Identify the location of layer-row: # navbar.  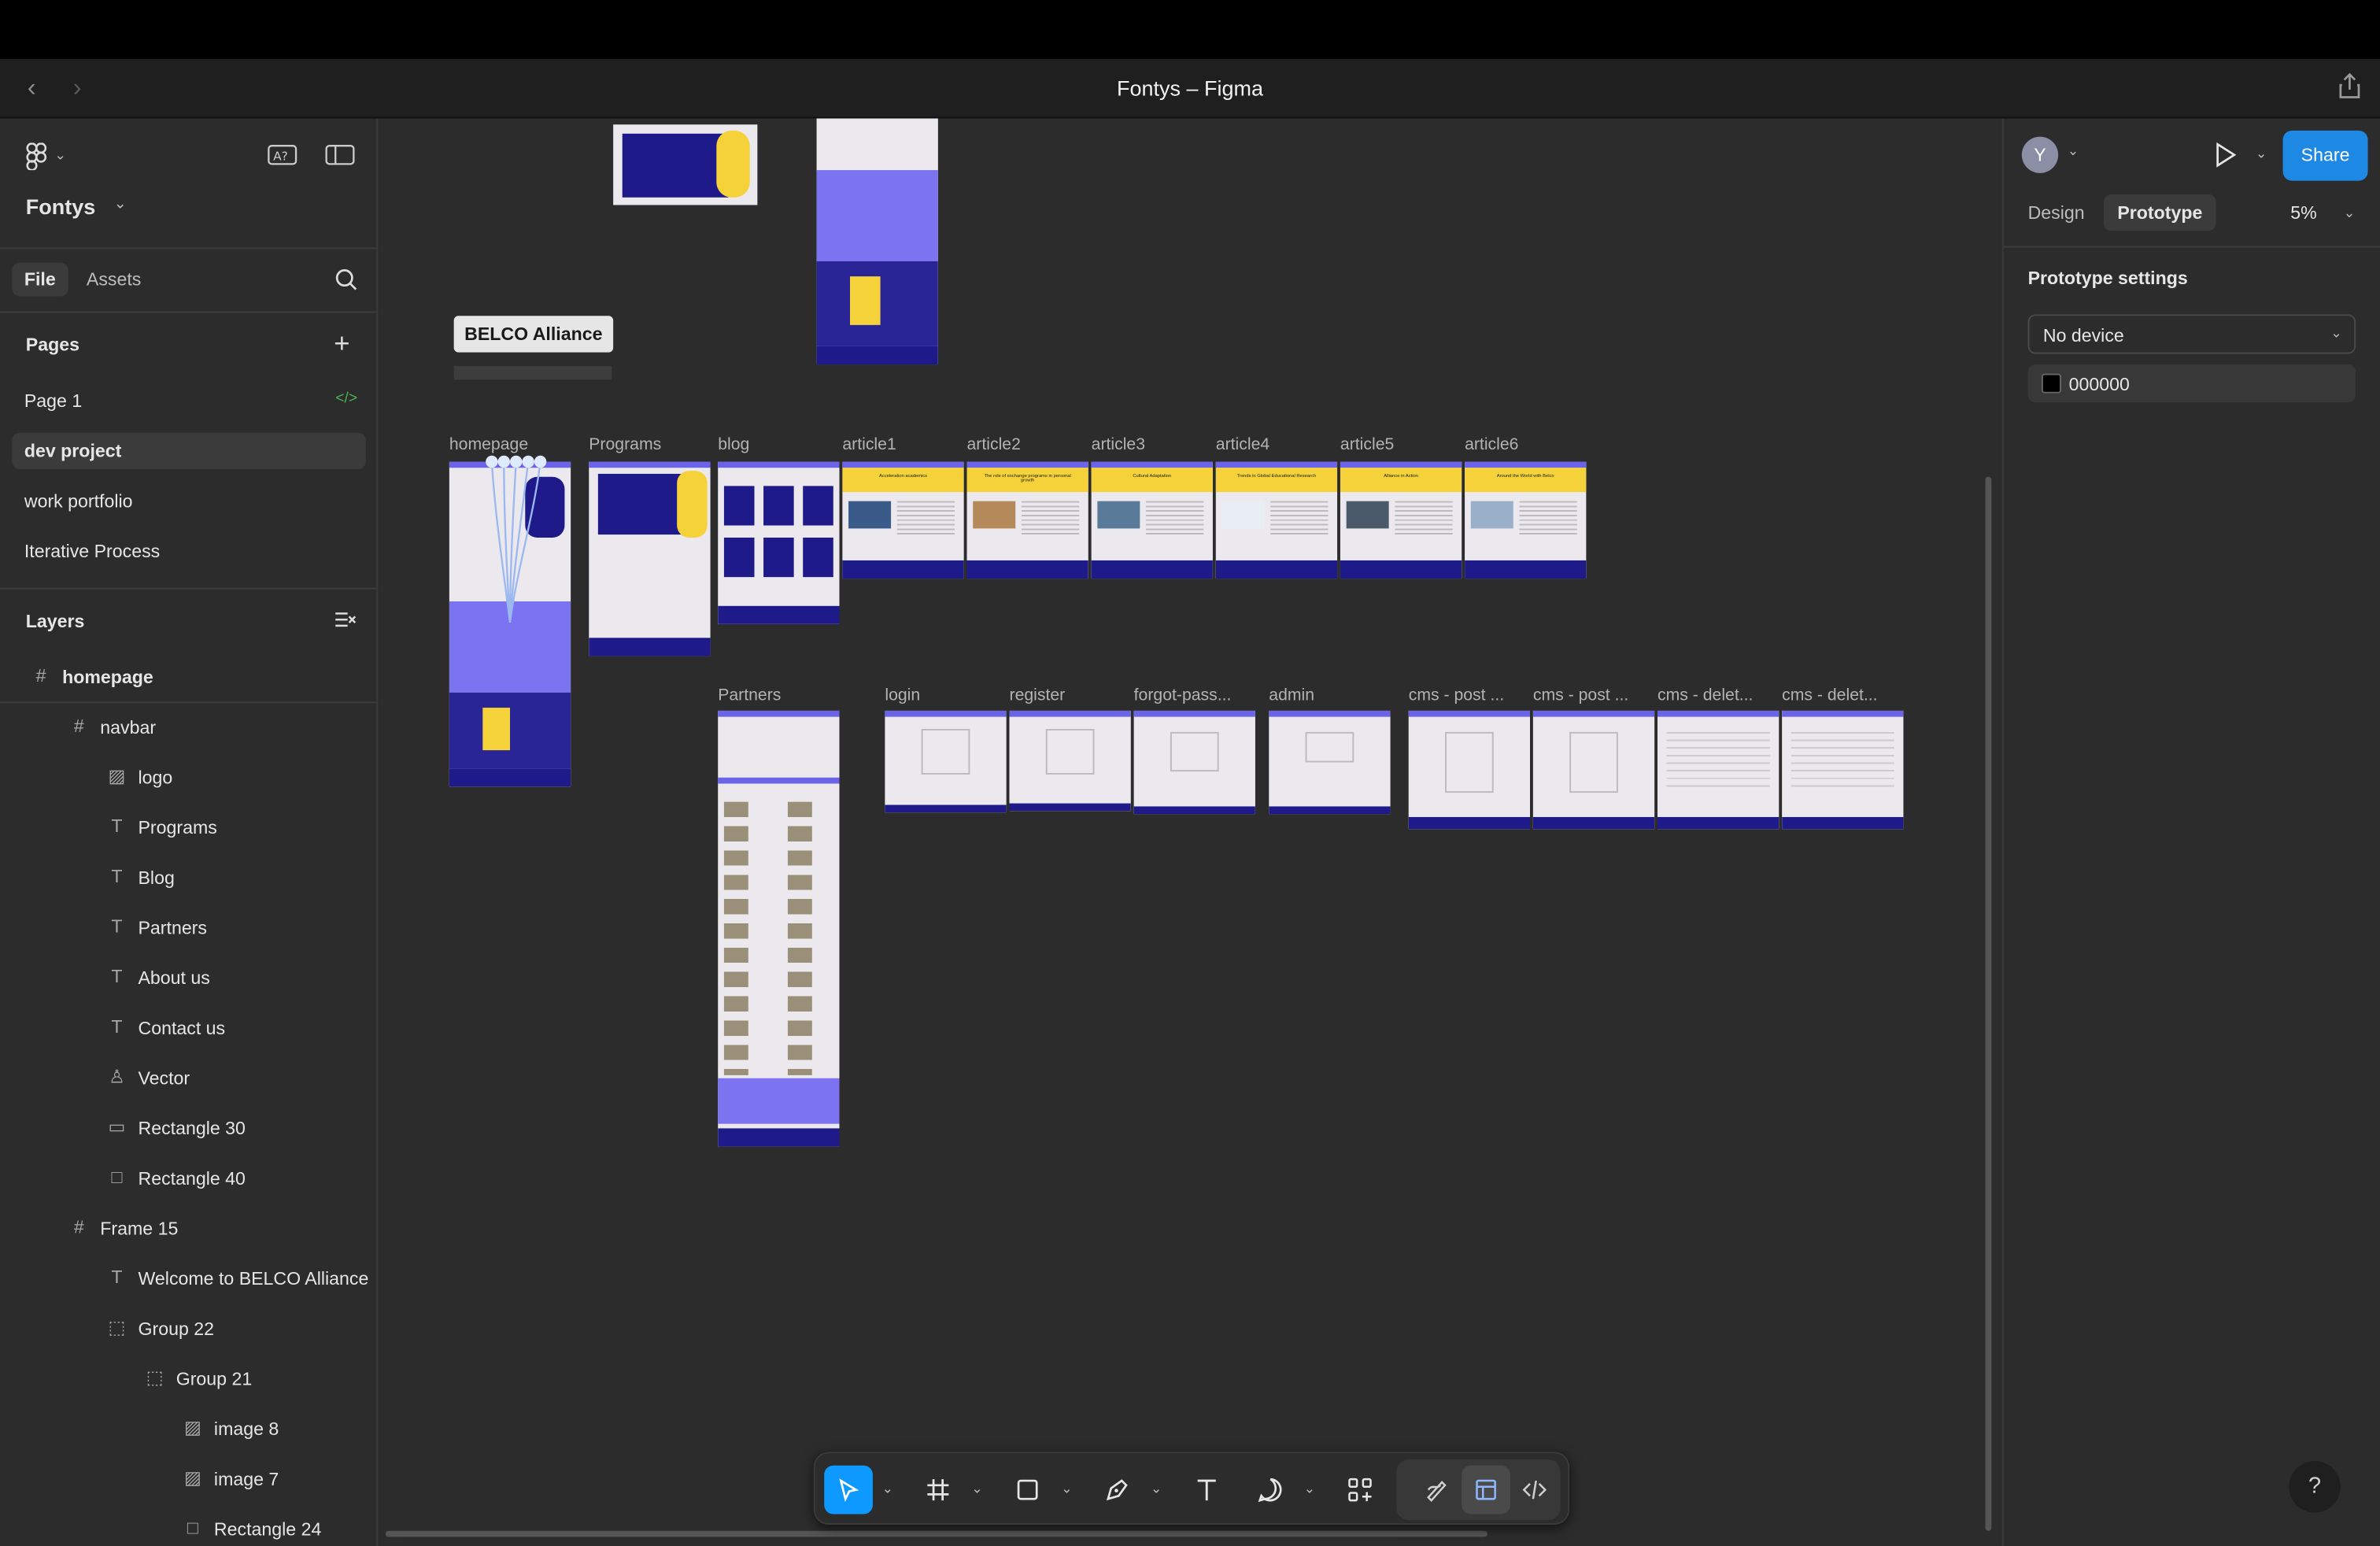
(189, 728).